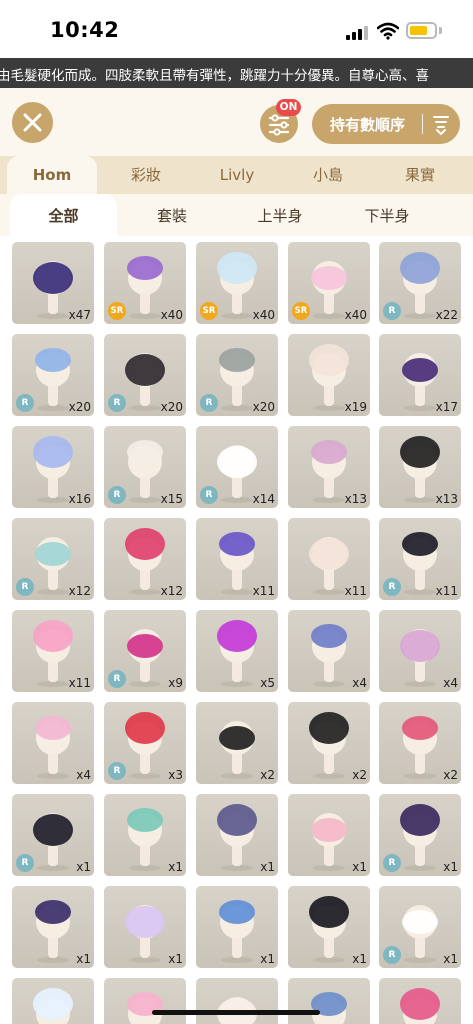 This screenshot has height=1024, width=473. Describe the element at coordinates (145, 835) in the screenshot. I see `item-cell-mint-hair-band: x1` at that location.